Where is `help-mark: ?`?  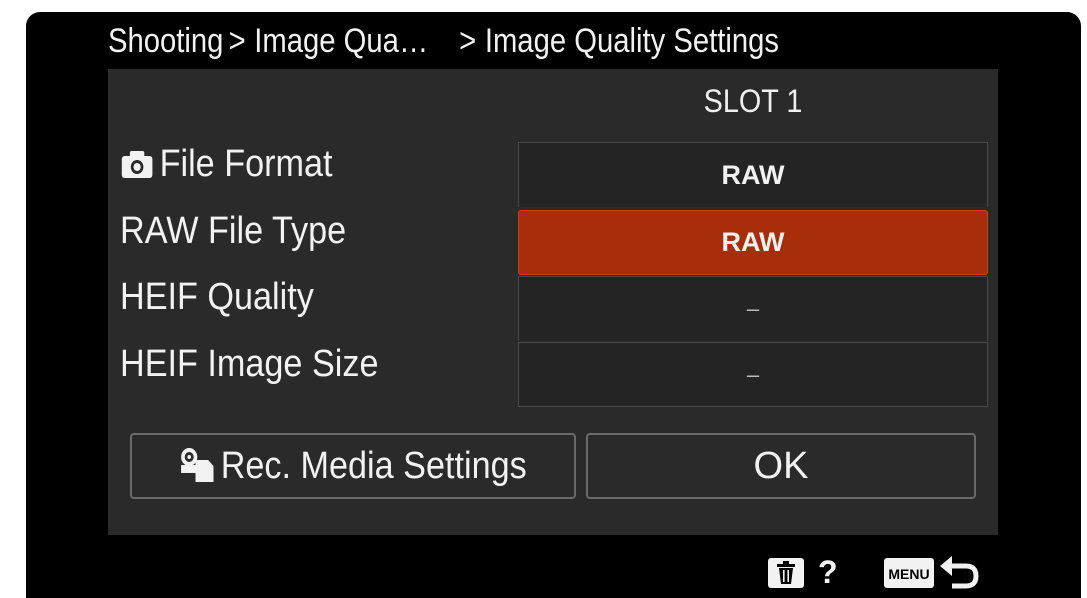 help-mark: ? is located at coordinates (828, 572).